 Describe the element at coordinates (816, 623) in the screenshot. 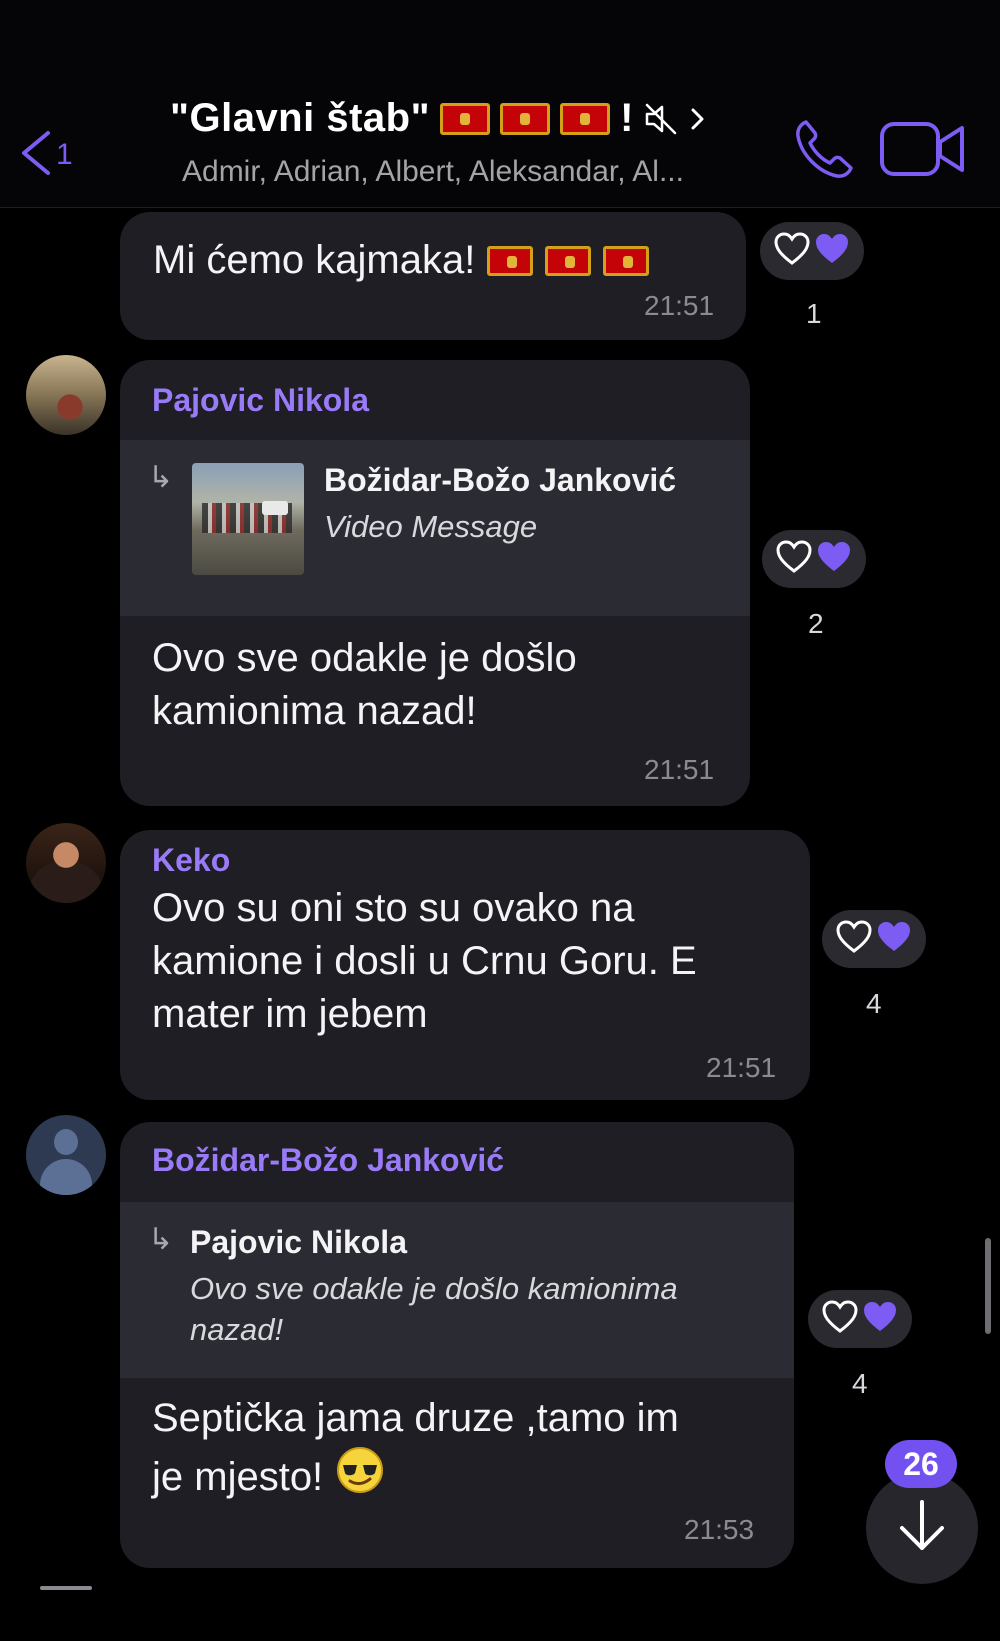

I see `reaction-count: 2` at that location.